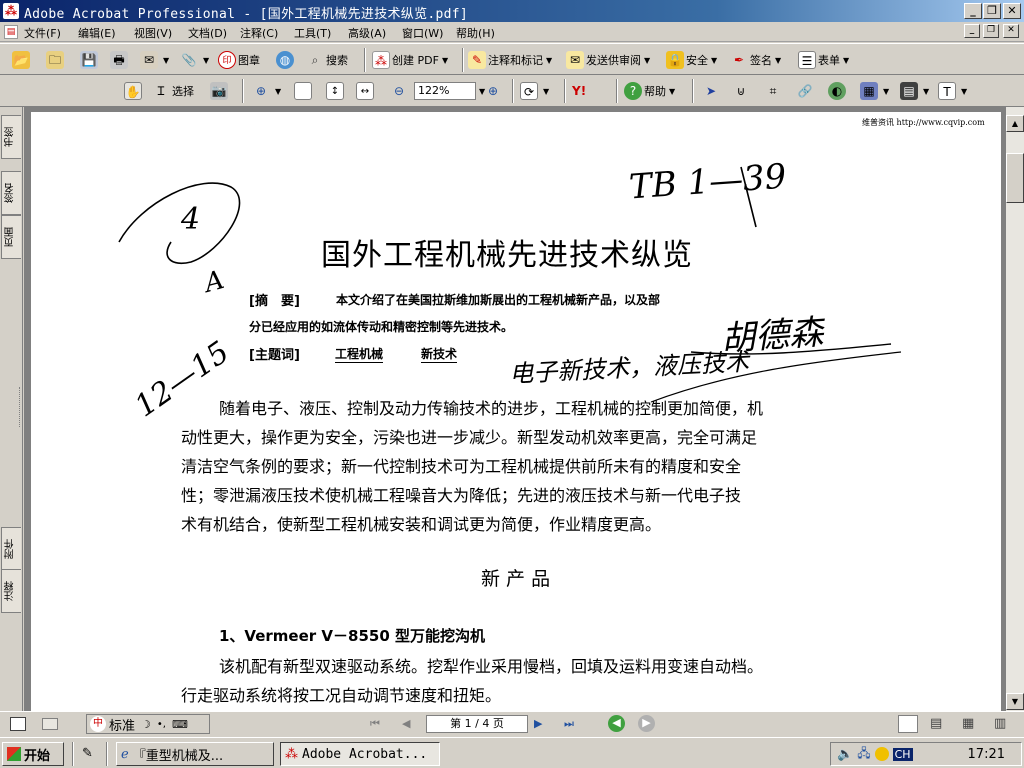 The width and height of the screenshot is (1024, 768). Describe the element at coordinates (909, 91) in the screenshot. I see `film-icon: ▤` at that location.